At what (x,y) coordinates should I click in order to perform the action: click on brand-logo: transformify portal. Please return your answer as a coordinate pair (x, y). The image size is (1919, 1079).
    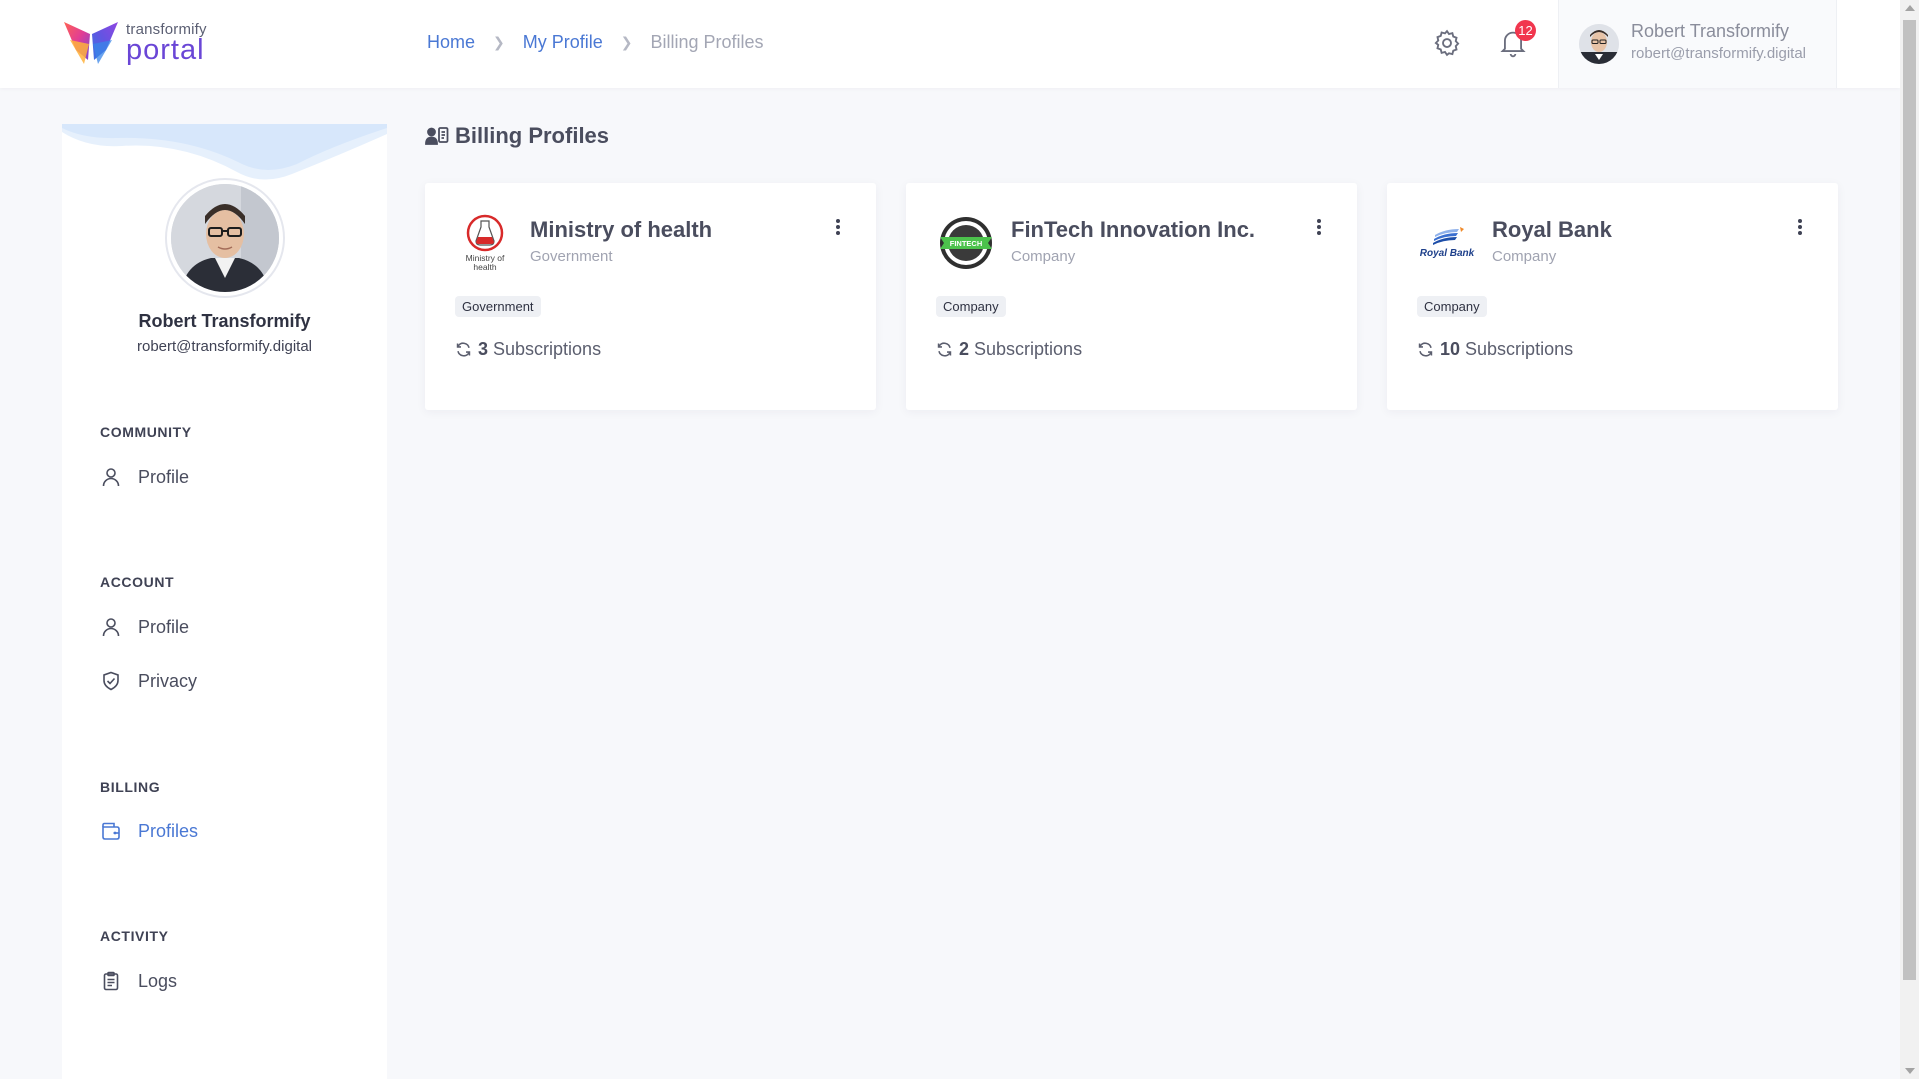
    Looking at the image, I should click on (134, 43).